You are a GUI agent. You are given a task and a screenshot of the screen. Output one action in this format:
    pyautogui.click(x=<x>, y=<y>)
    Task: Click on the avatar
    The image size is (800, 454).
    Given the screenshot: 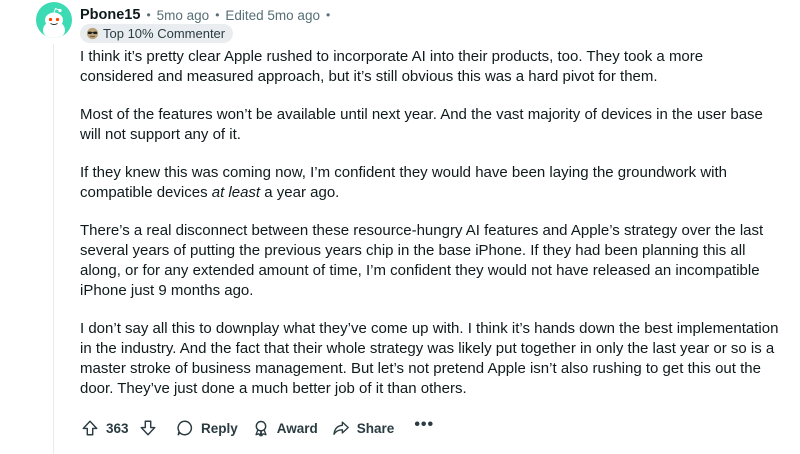 What is the action you would take?
    pyautogui.click(x=54, y=20)
    